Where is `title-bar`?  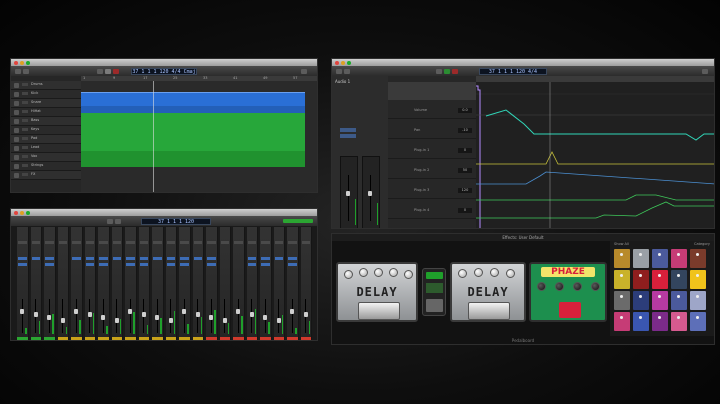 title-bar is located at coordinates (523, 62).